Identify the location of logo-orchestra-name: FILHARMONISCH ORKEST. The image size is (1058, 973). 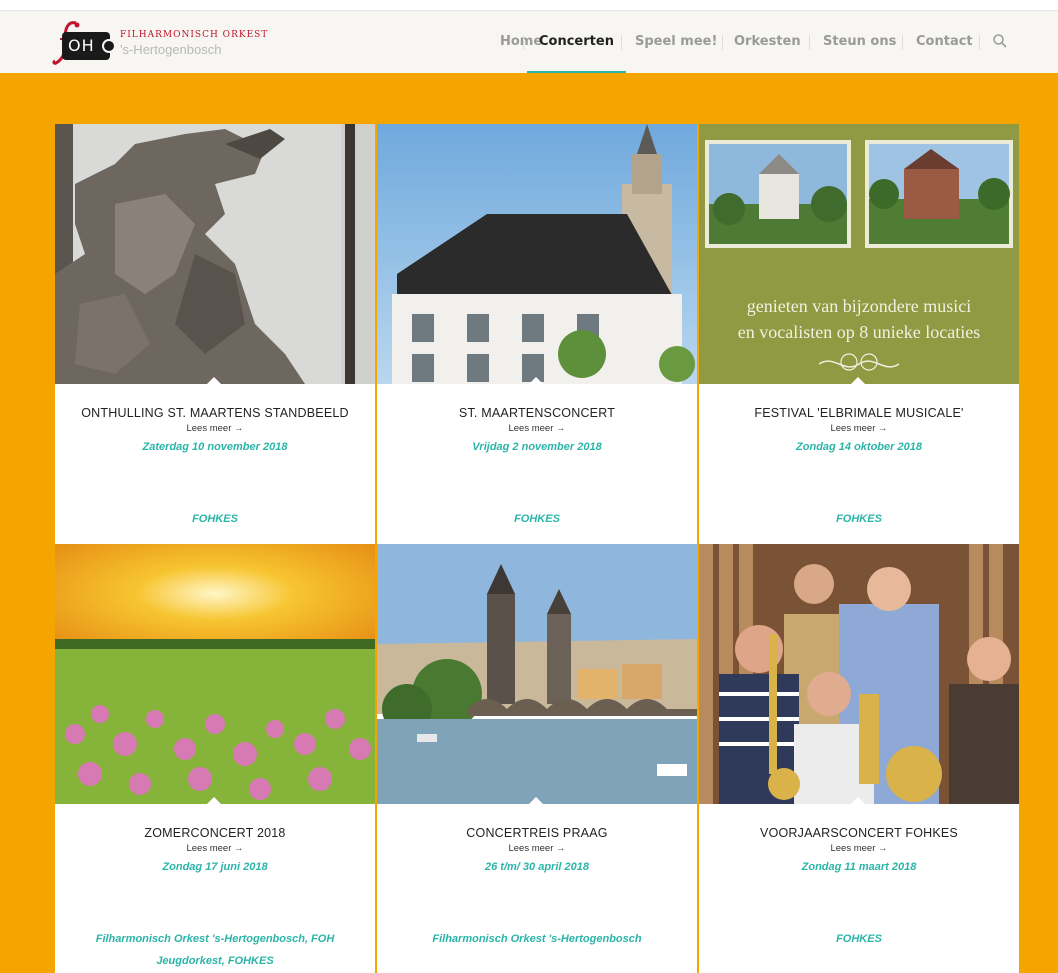
(194, 35).